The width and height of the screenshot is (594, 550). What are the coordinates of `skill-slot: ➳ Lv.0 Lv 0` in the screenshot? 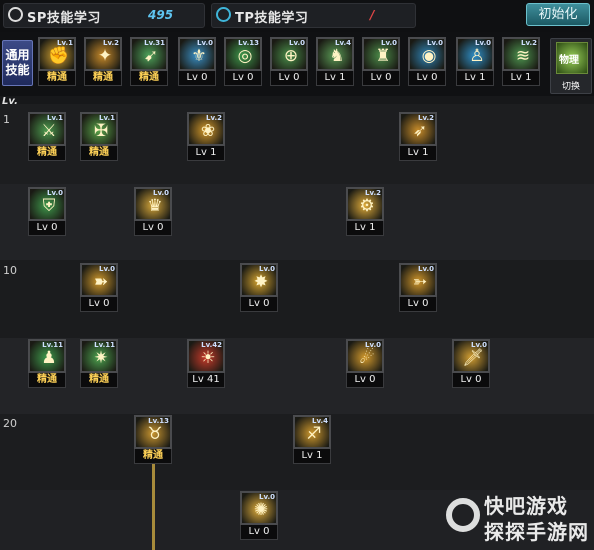 It's located at (418, 288).